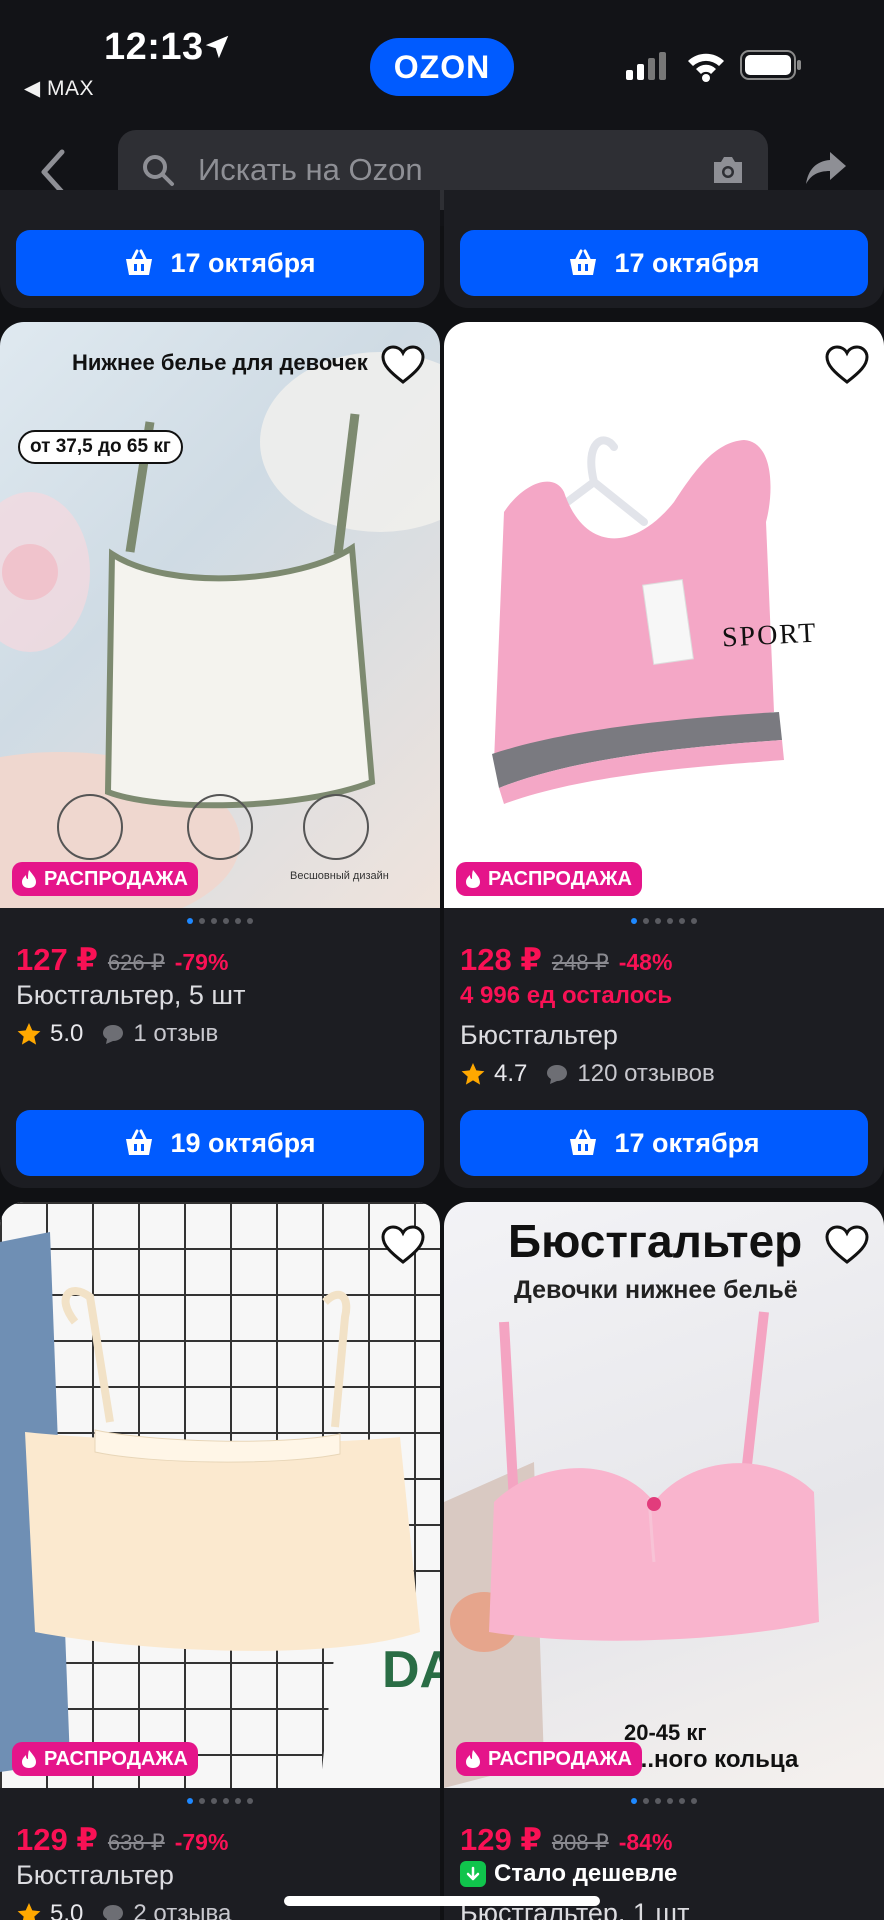  What do you see at coordinates (770, 65) in the screenshot?
I see `battery-icon` at bounding box center [770, 65].